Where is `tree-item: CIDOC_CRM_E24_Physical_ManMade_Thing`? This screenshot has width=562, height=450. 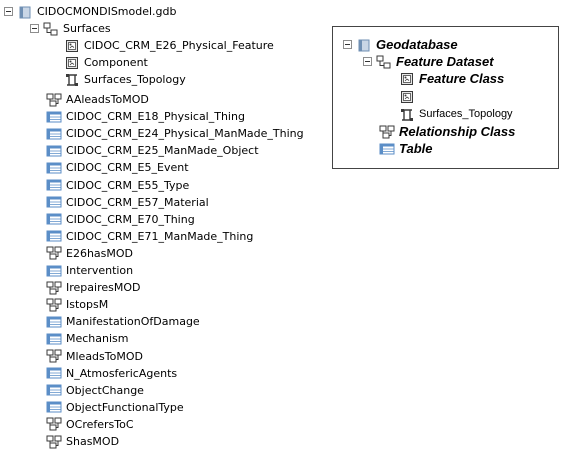
tree-item: CIDOC_CRM_E24_Physical_ManMade_Thing is located at coordinates (175, 133).